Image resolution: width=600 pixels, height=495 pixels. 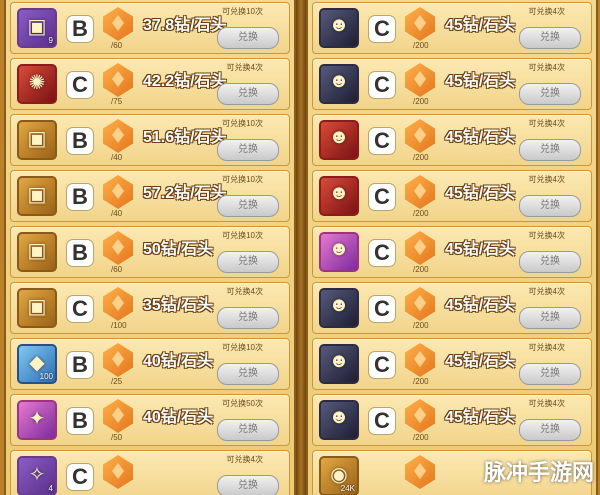 I want to click on exchange-rate: 50钻/石头, so click(x=178, y=249).